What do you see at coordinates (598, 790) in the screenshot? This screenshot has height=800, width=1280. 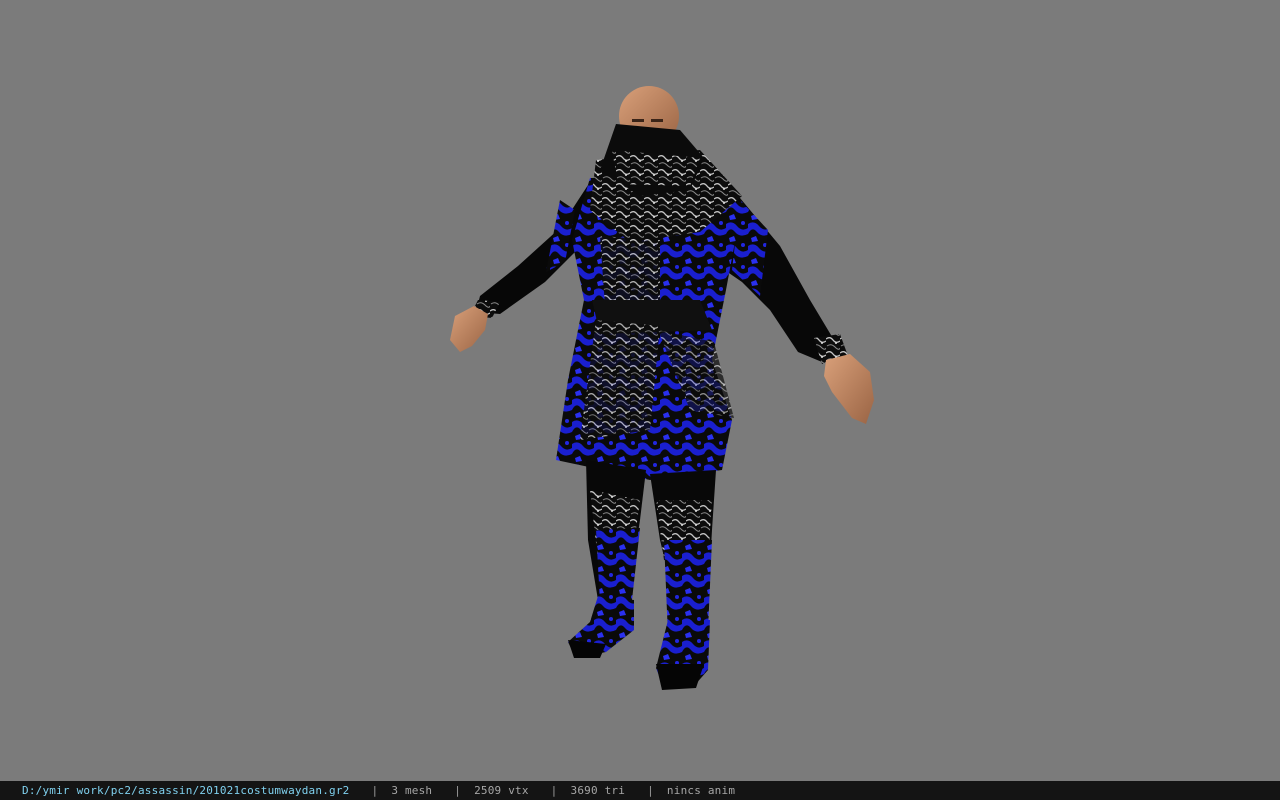 I see `triangle-count: 3690 tri` at bounding box center [598, 790].